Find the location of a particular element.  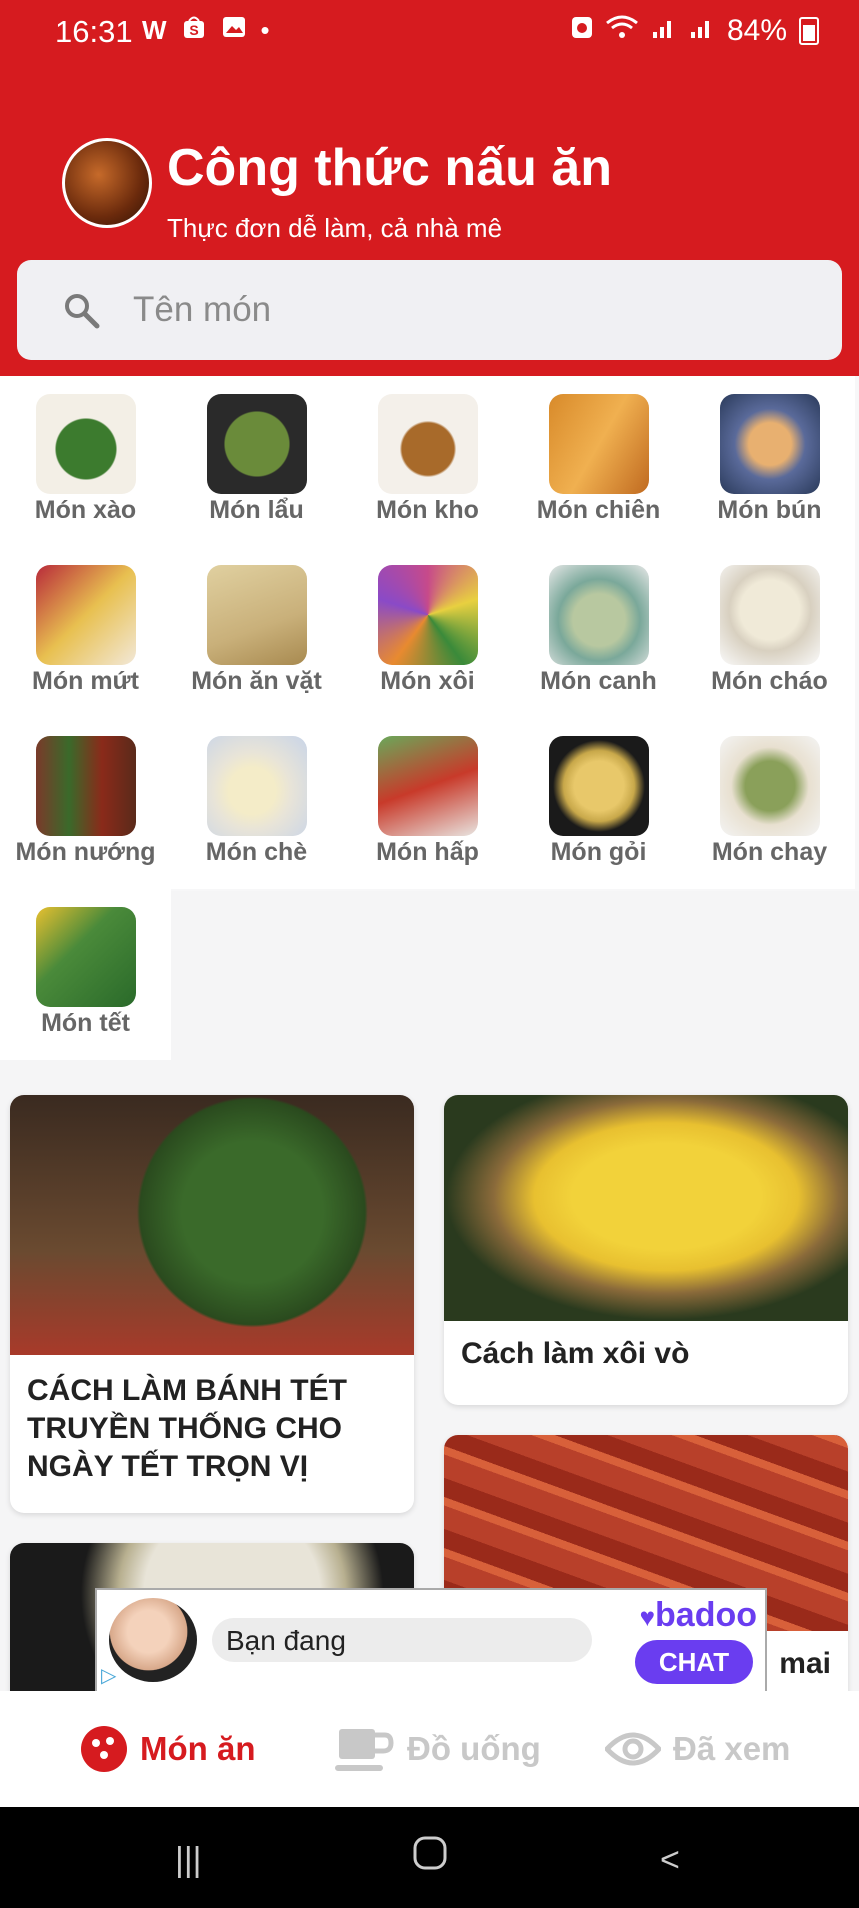

category-label: Món nướng is located at coordinates (85, 852).